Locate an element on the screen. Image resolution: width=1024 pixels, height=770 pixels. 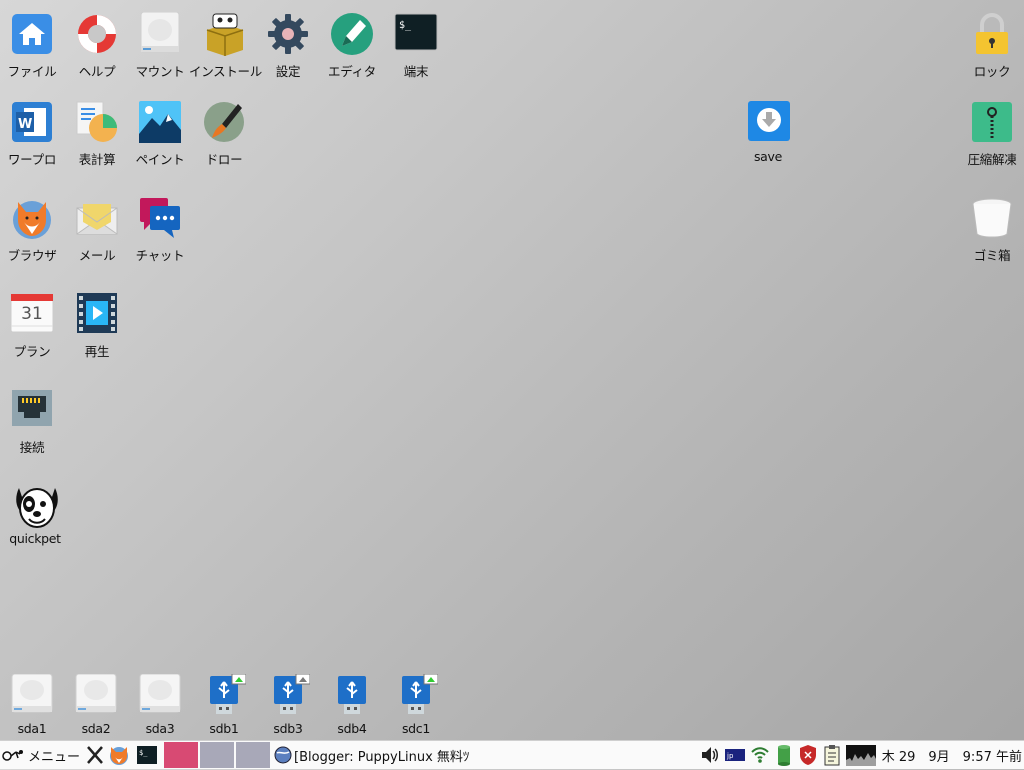
workspace-1-button is located at coordinates (181, 755).